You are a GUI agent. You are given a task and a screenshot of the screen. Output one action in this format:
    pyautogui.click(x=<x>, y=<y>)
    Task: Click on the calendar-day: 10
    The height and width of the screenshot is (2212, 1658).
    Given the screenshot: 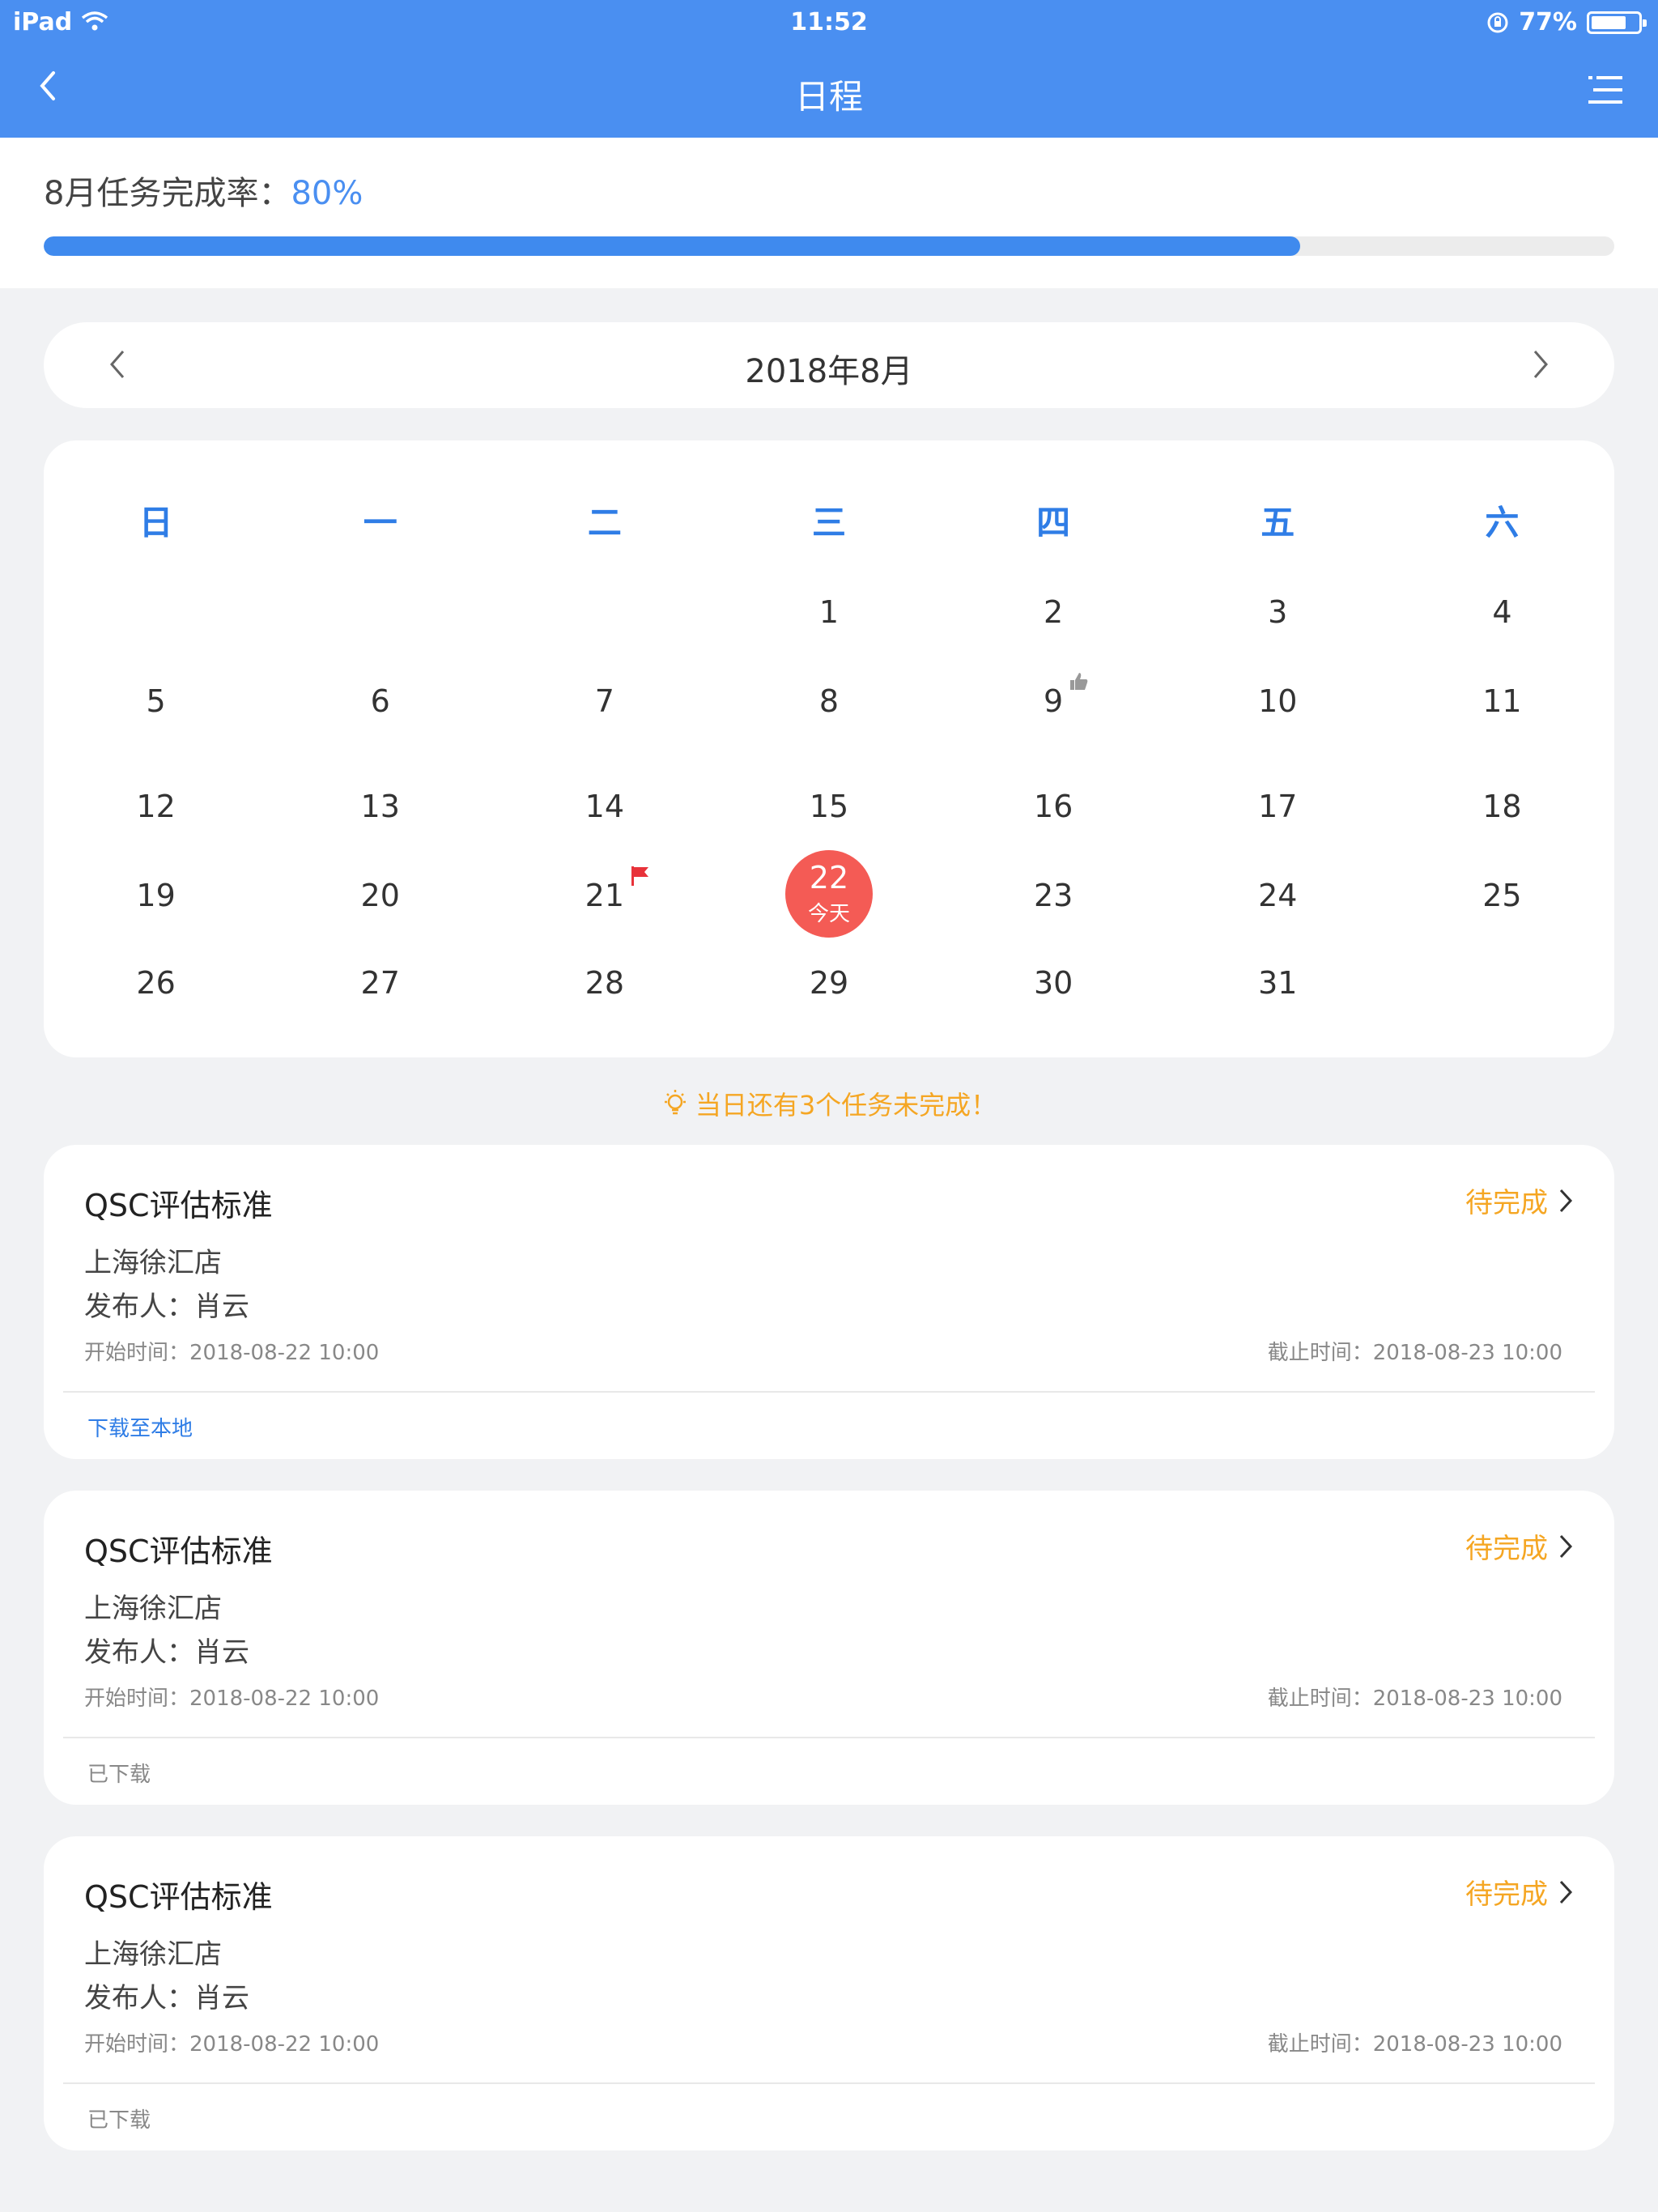 What is the action you would take?
    pyautogui.click(x=1278, y=701)
    